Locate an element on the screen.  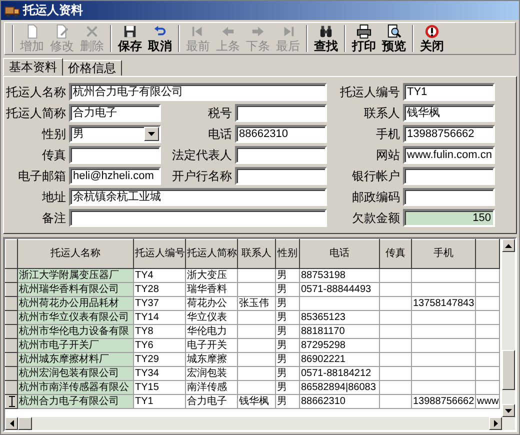
input-field: TY1 is located at coordinates (449, 92).